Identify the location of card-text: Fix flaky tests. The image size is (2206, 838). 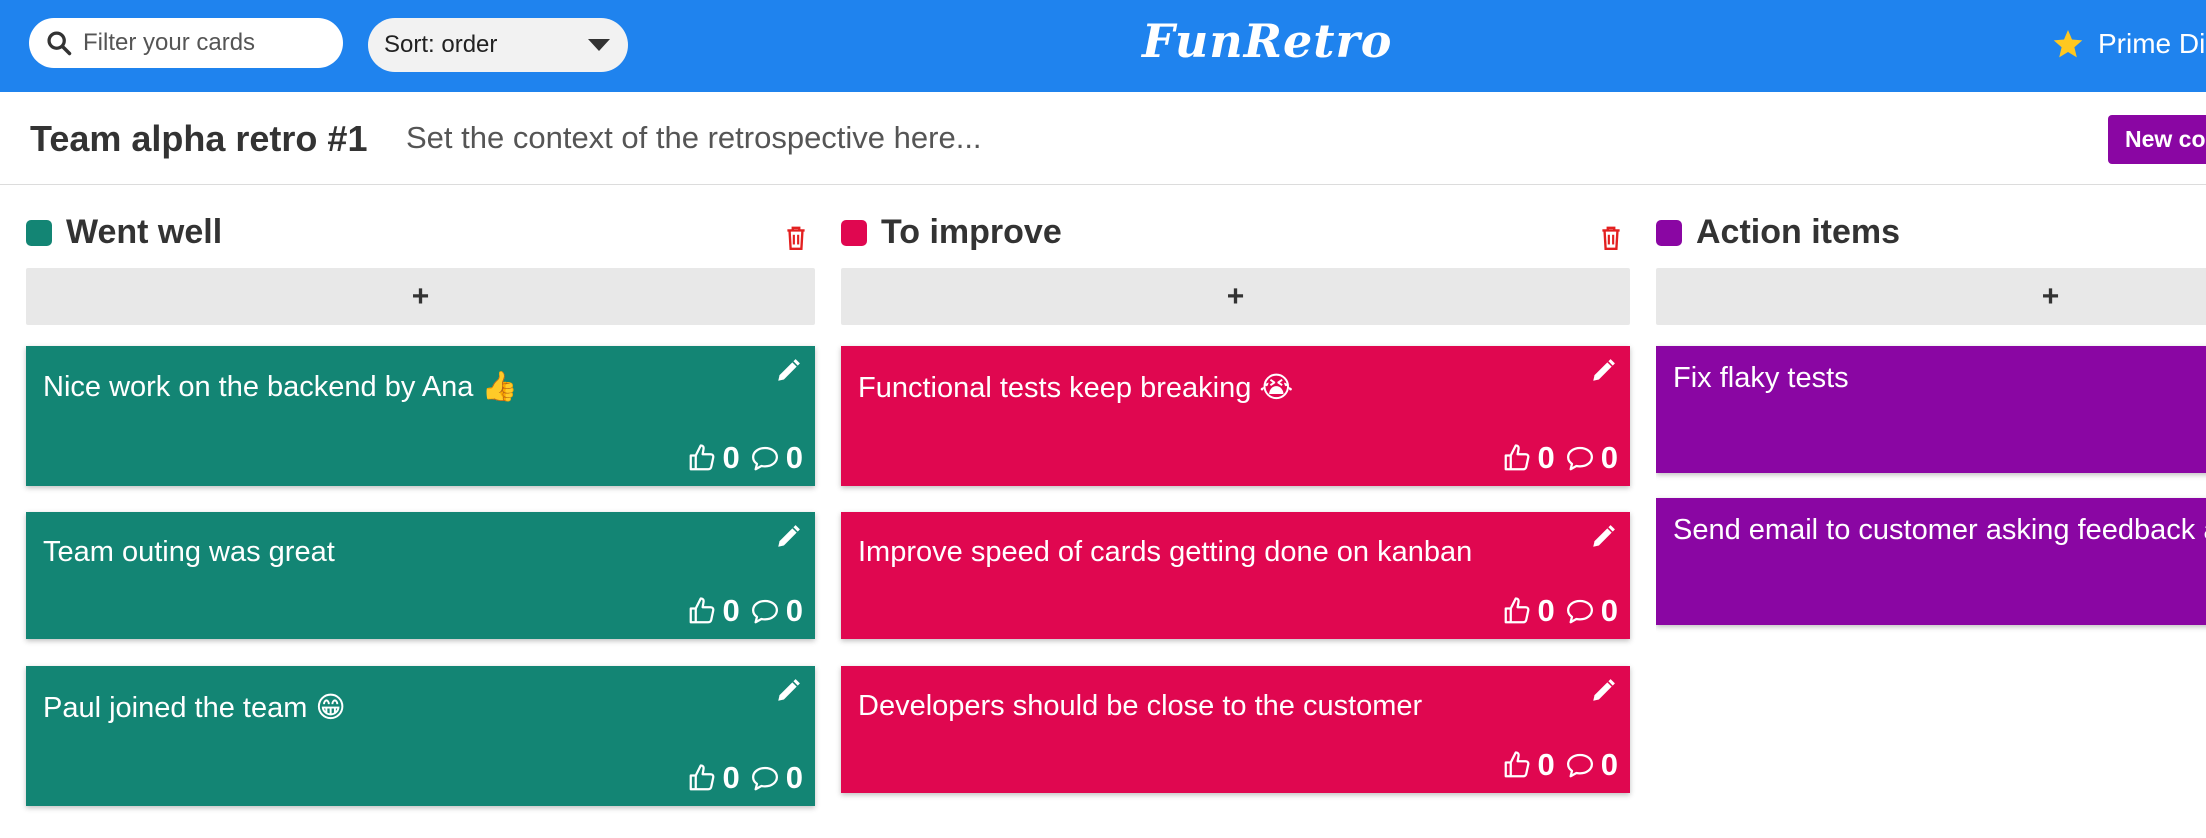
(1761, 378).